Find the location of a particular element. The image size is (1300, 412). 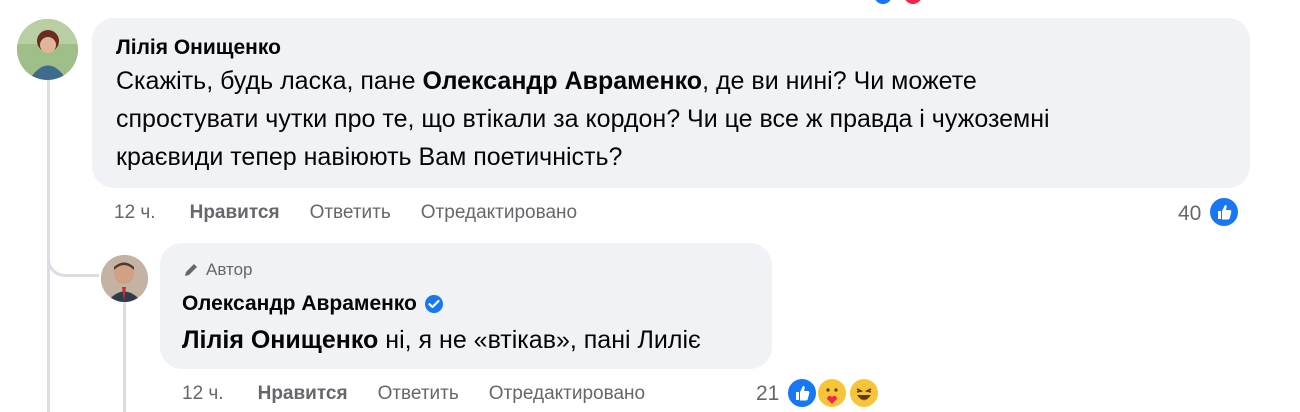

comment-author: Лілія Онищенко is located at coordinates (198, 48).